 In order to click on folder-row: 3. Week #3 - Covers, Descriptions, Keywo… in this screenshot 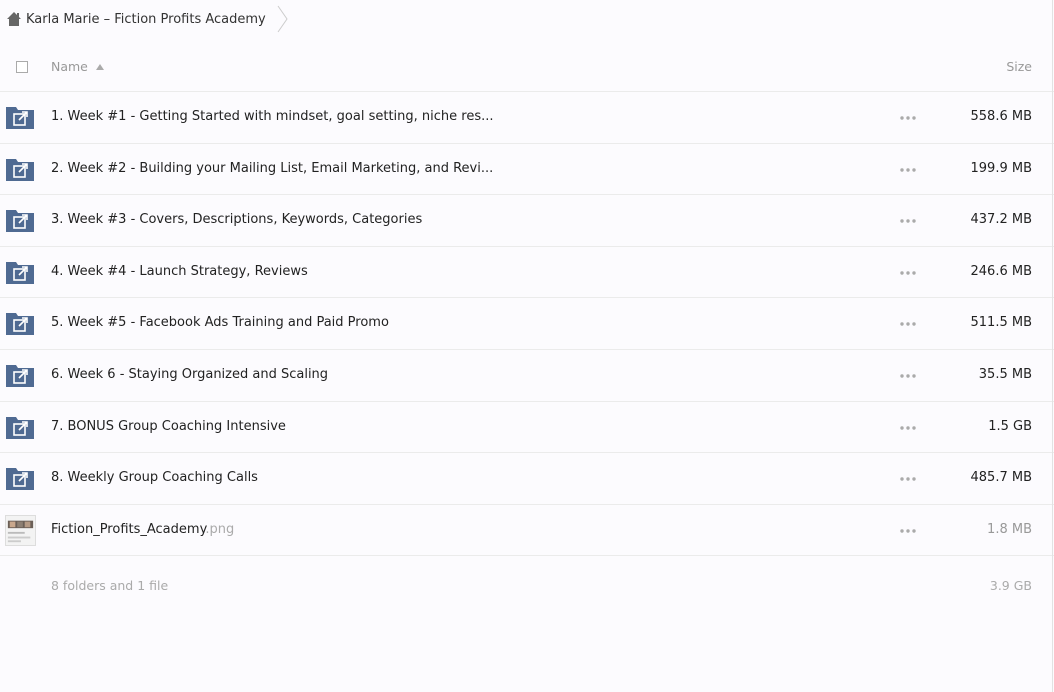, I will do `click(527, 221)`.